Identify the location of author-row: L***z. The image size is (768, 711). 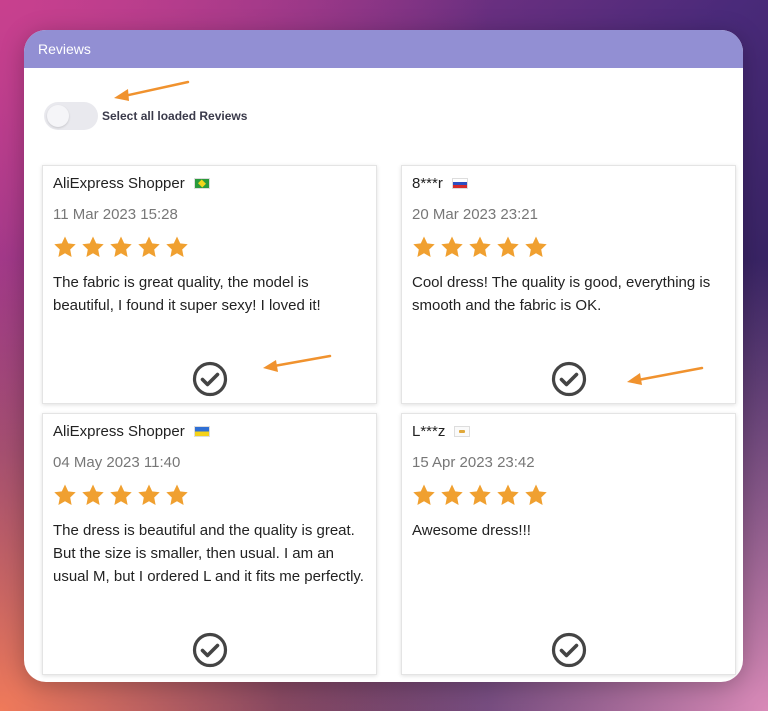
(568, 431).